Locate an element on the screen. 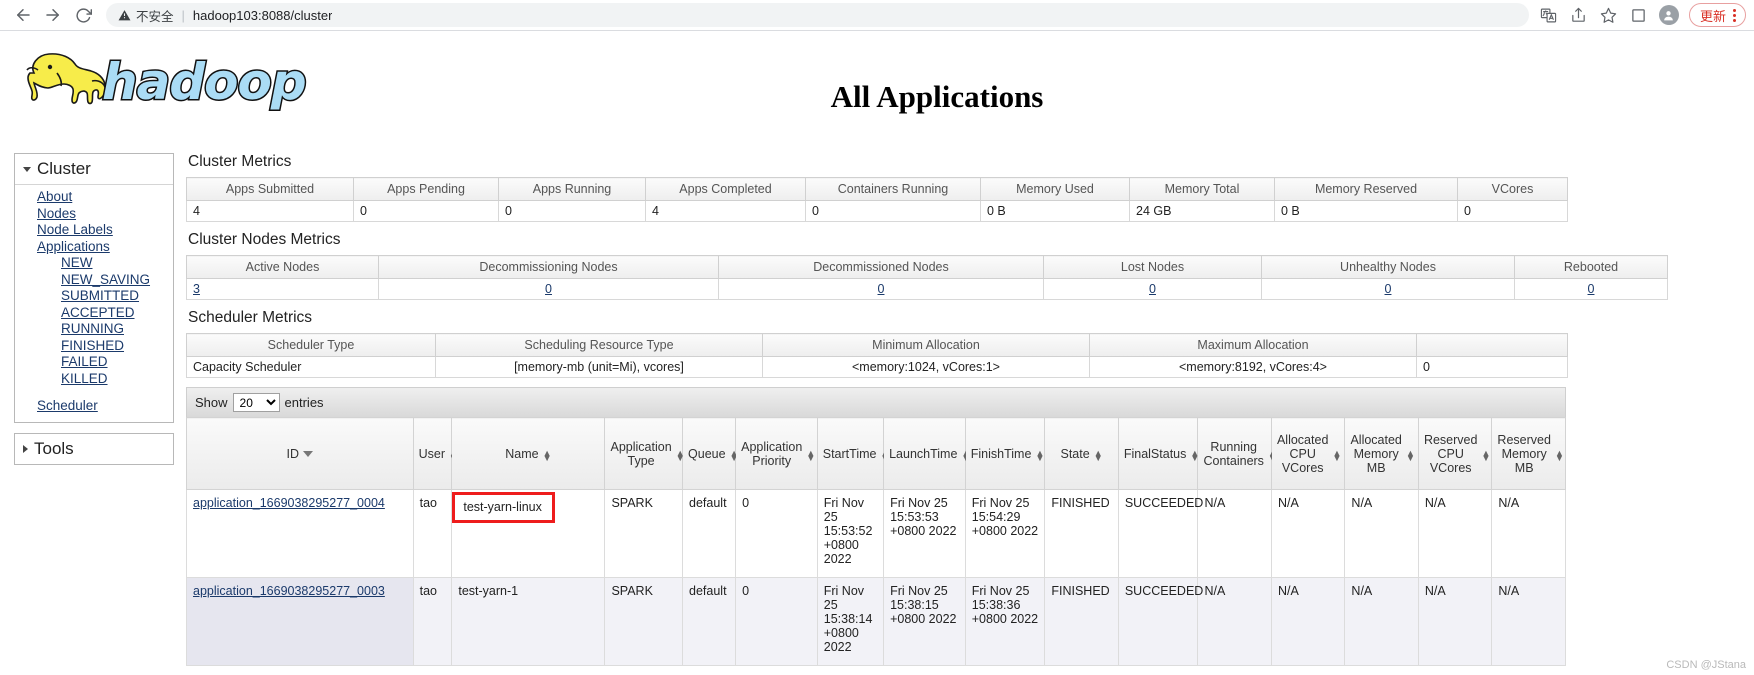  col-application-priority: Application Priority ▲ ▼ is located at coordinates (776, 453).